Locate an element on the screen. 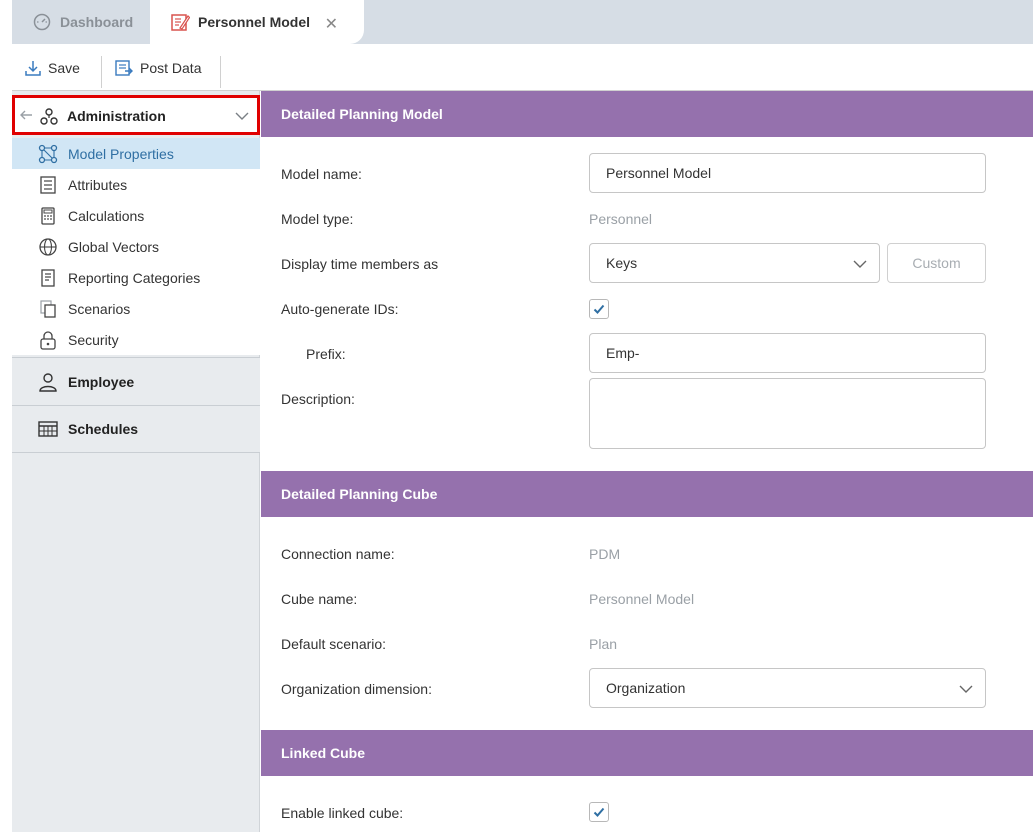 The width and height of the screenshot is (1033, 832). tab-dashboard-label: Dashboard is located at coordinates (97, 22).